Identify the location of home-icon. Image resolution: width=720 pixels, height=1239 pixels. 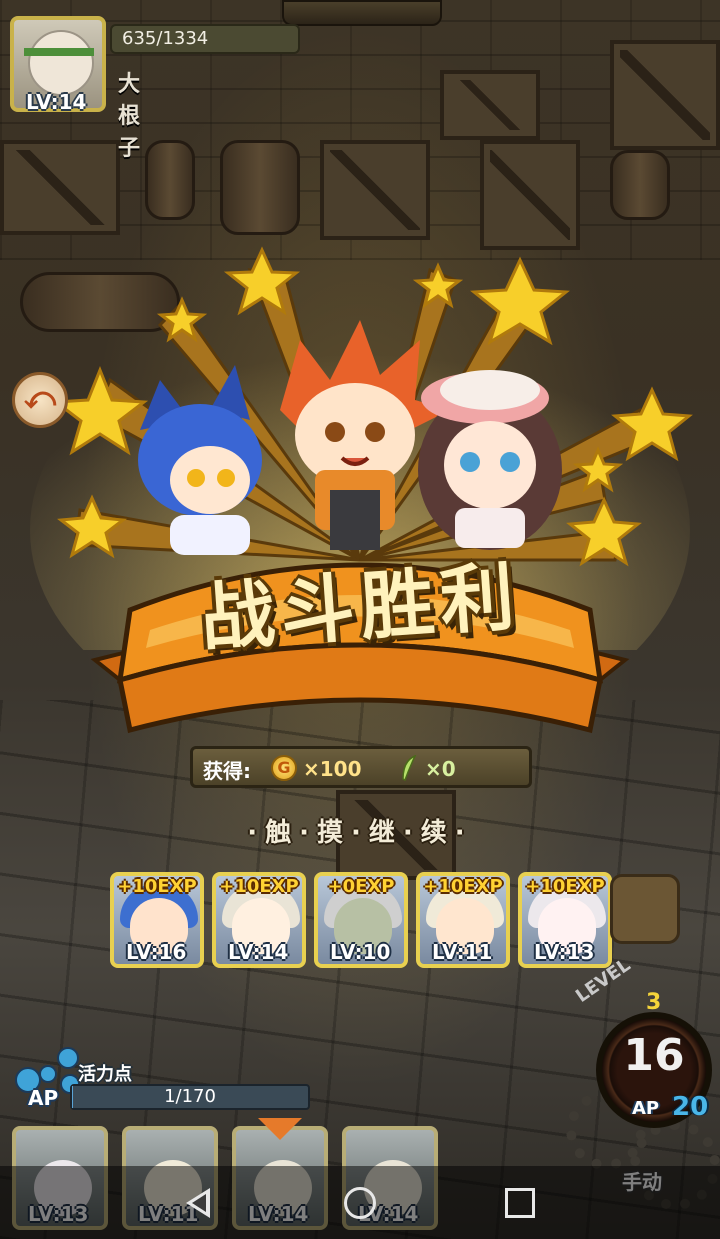
(360, 1203).